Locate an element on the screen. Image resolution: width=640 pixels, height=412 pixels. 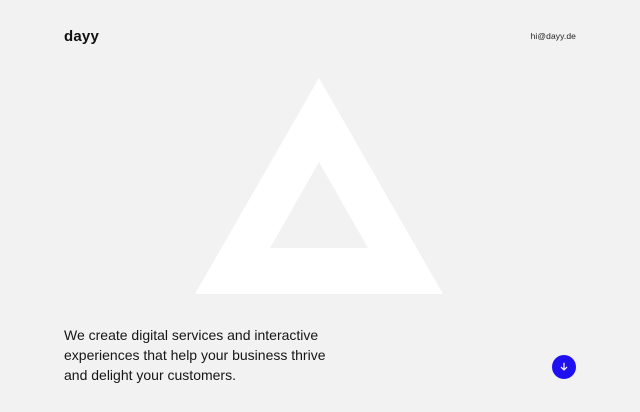
arrow-down-icon is located at coordinates (564, 366).